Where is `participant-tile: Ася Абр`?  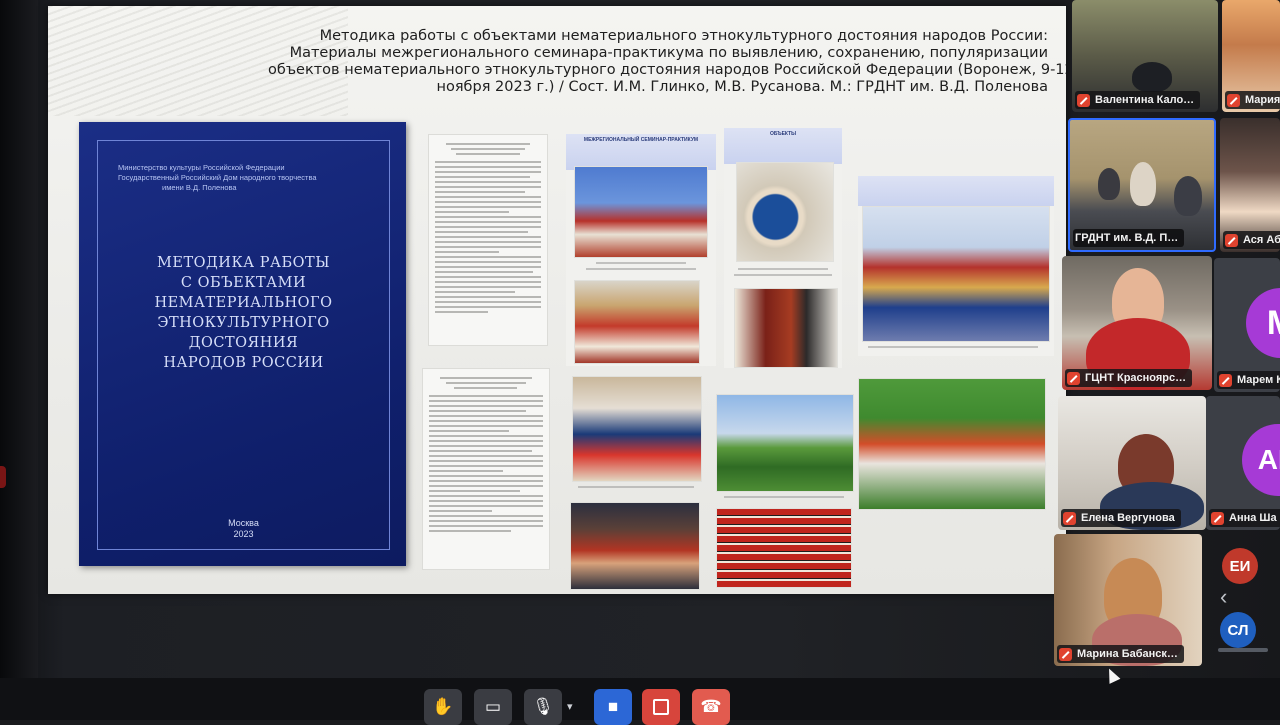
participant-tile: Ася Абр is located at coordinates (1250, 185).